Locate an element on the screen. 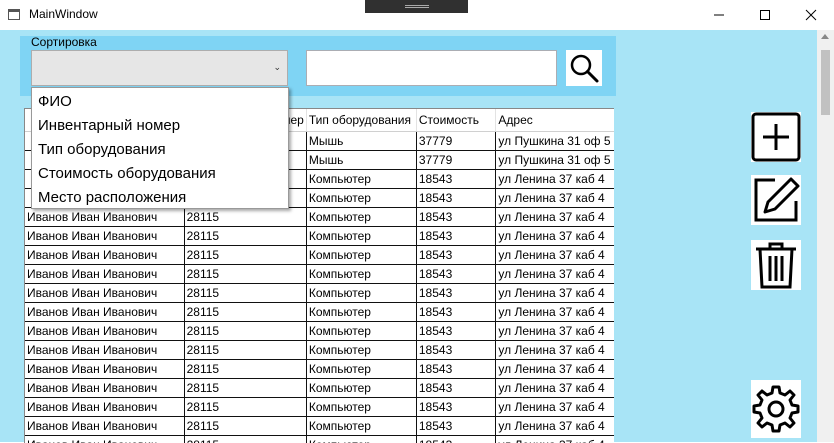 The height and width of the screenshot is (443, 834). minimize-icon is located at coordinates (719, 15).